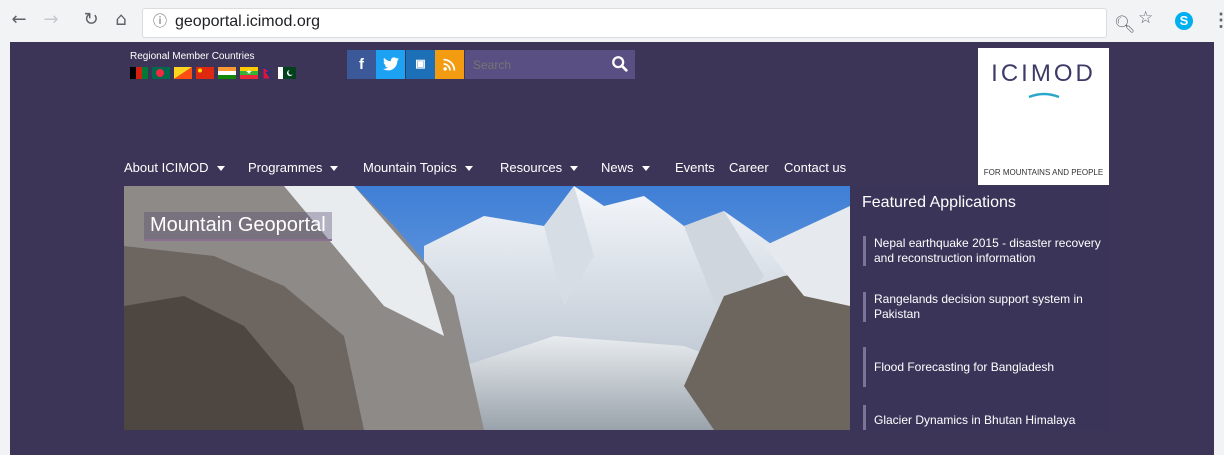 The height and width of the screenshot is (455, 1224). Describe the element at coordinates (1043, 73) in the screenshot. I see `logo-text: ICIMOD` at that location.